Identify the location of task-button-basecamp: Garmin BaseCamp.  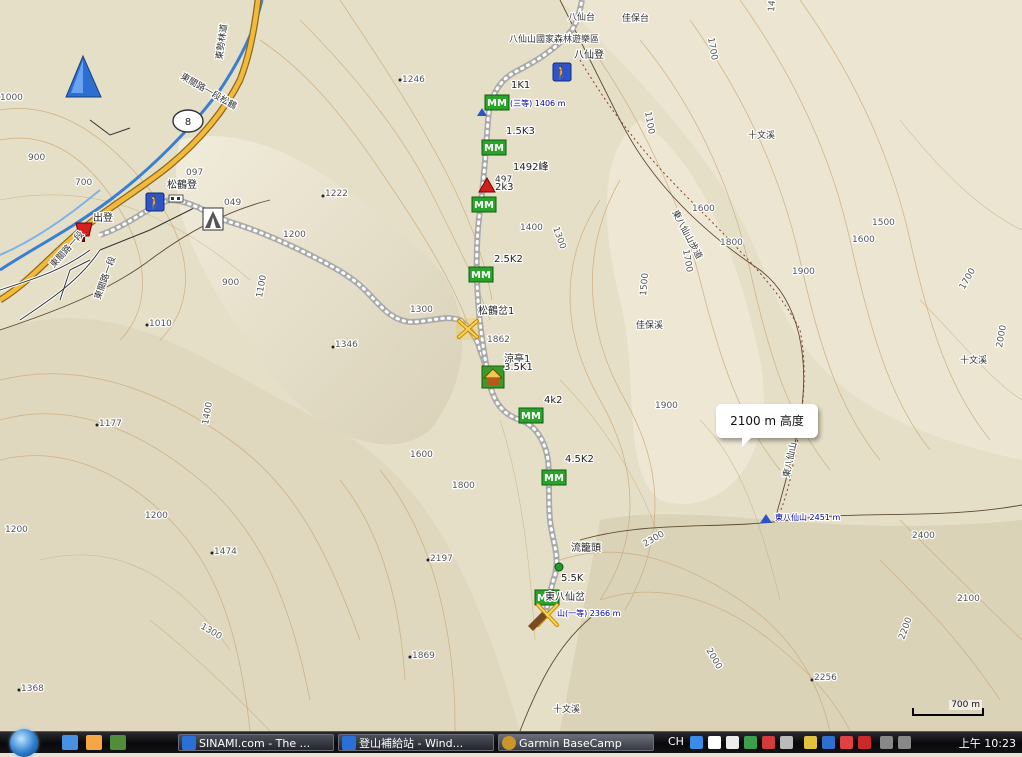
(576, 742).